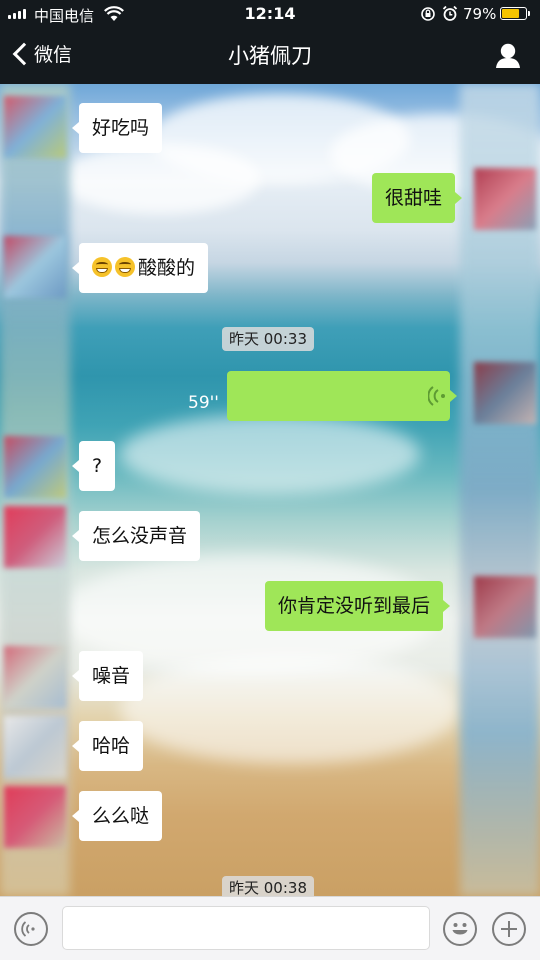  What do you see at coordinates (117, 128) in the screenshot?
I see `message-bubble: 好吃吗` at bounding box center [117, 128].